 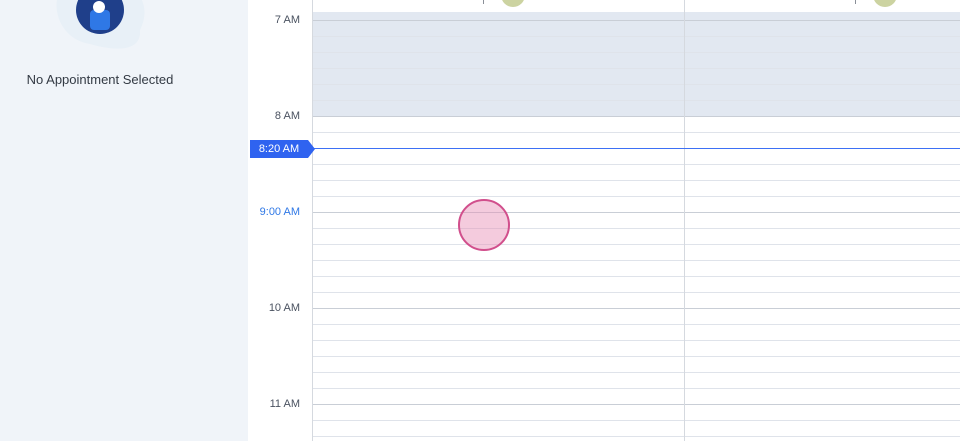 I want to click on appointment-illustration, so click(x=100, y=24).